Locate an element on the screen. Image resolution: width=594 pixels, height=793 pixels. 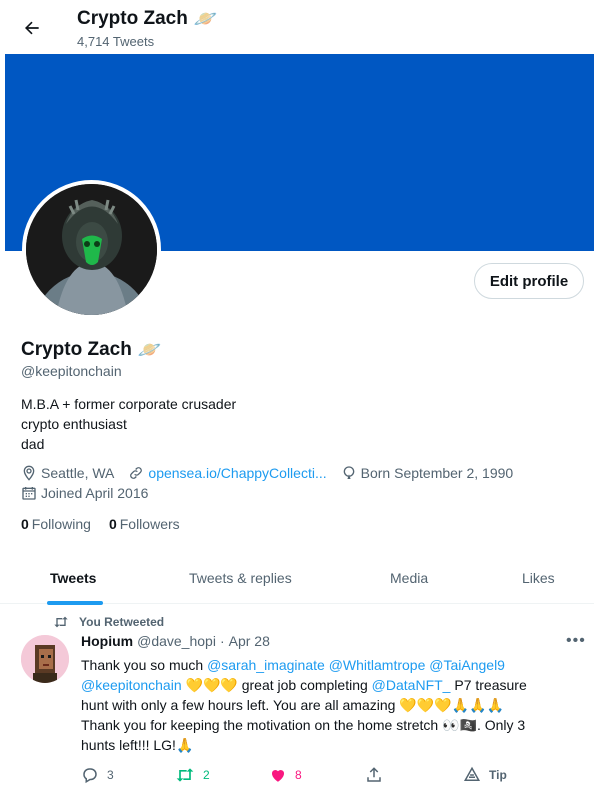
bio-line: crypto enthusiast is located at coordinates (74, 424).